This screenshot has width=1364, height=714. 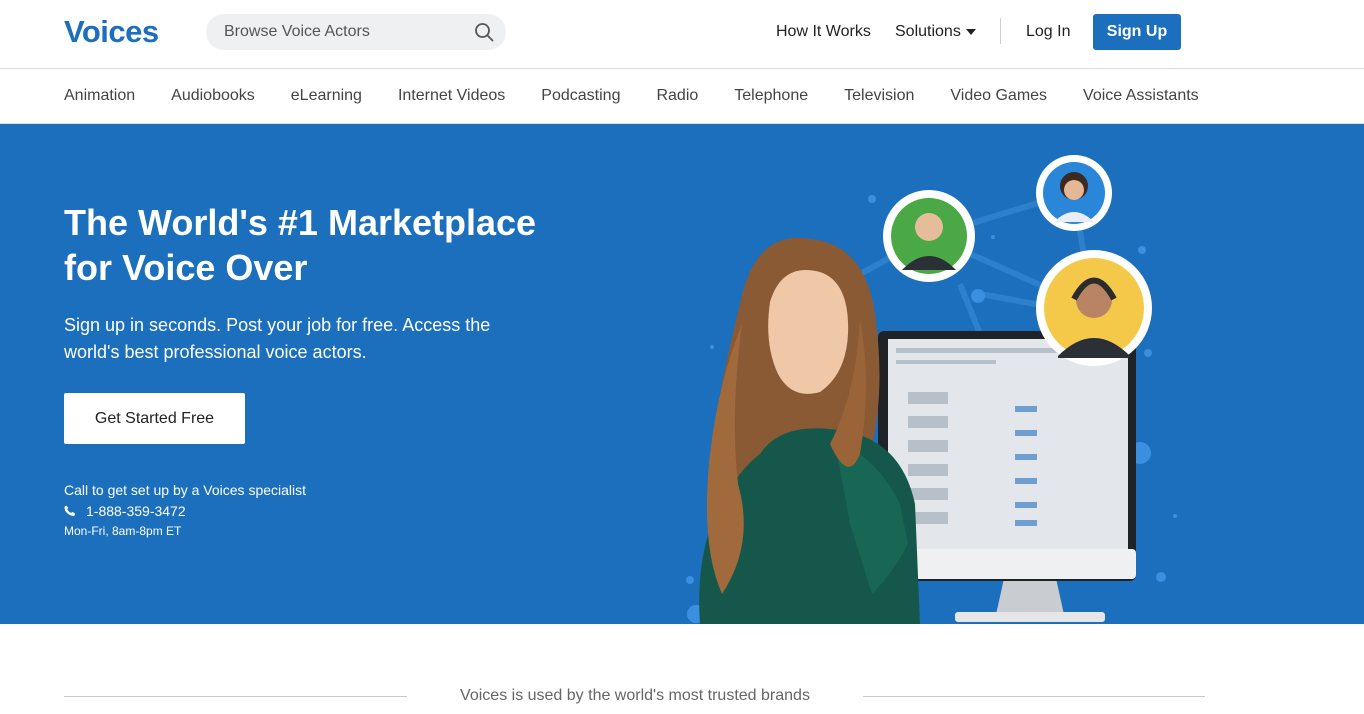 I want to click on nav-divider, so click(x=1000, y=31).